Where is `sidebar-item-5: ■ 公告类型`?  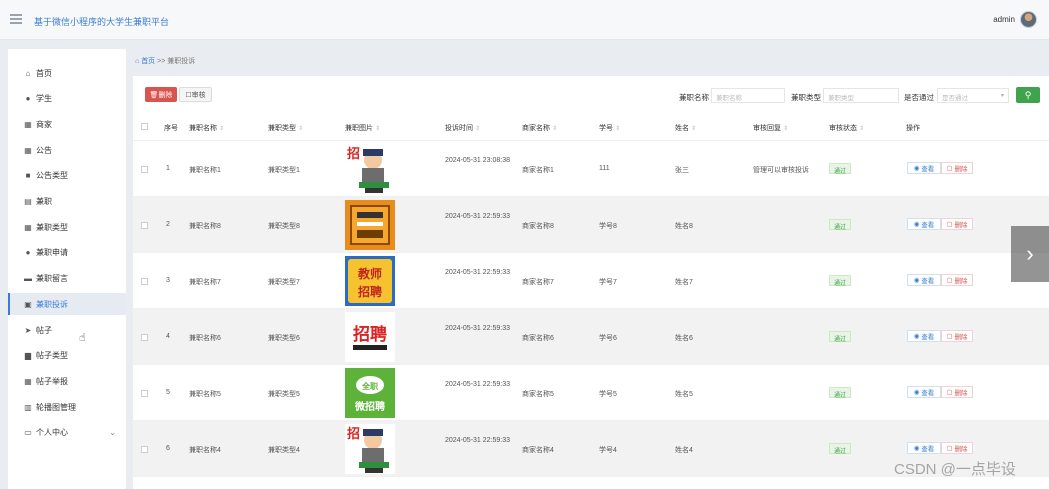 sidebar-item-5: ■ 公告类型 is located at coordinates (67, 176).